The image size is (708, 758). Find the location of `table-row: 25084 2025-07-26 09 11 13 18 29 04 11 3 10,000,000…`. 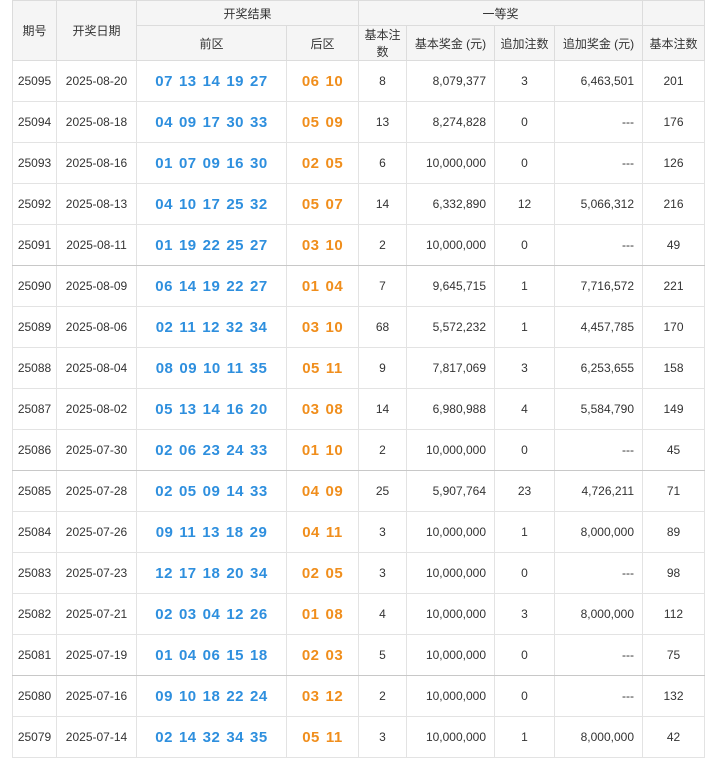

table-row: 25084 2025-07-26 09 11 13 18 29 04 11 3 10,000,000… is located at coordinates (358, 532).